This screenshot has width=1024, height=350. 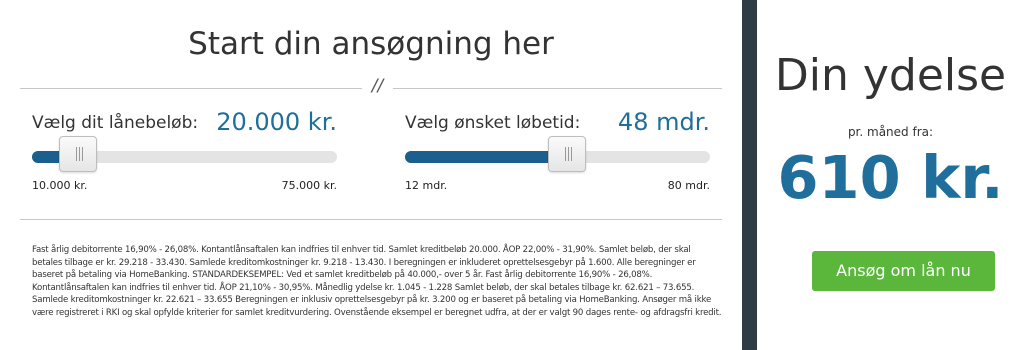 I want to click on term-value: 48 mdr., so click(x=663, y=122).